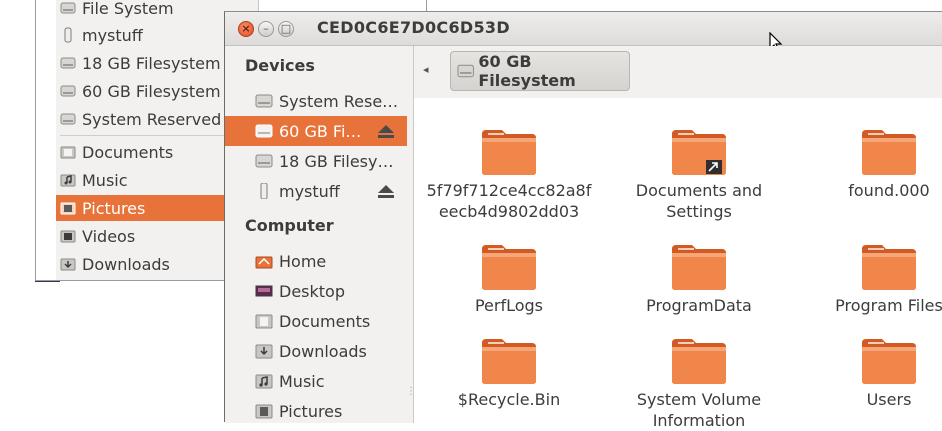 The height and width of the screenshot is (431, 942). Describe the element at coordinates (509, 399) in the screenshot. I see `folder-name: $Recycle.Bin` at that location.